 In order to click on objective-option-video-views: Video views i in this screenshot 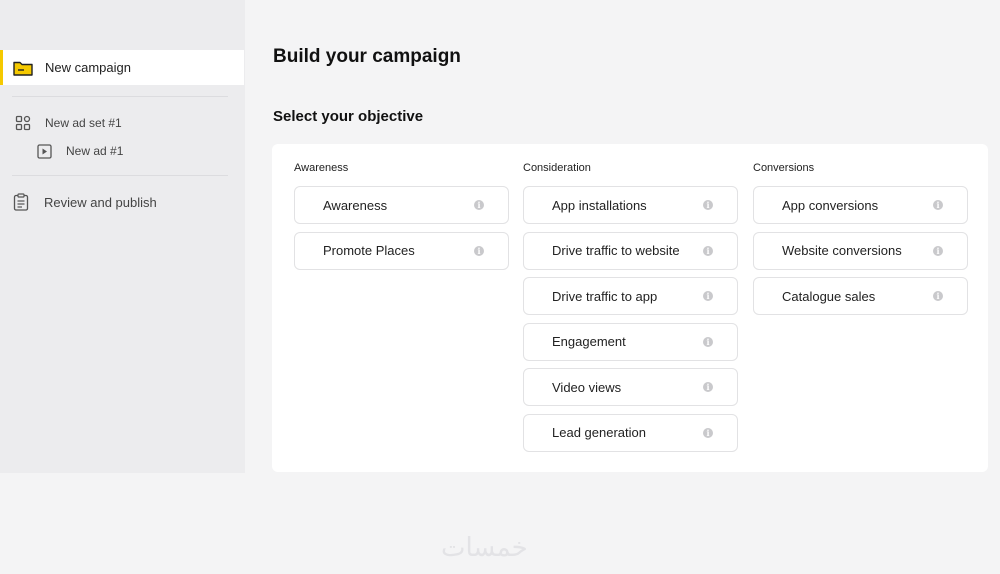, I will do `click(630, 387)`.